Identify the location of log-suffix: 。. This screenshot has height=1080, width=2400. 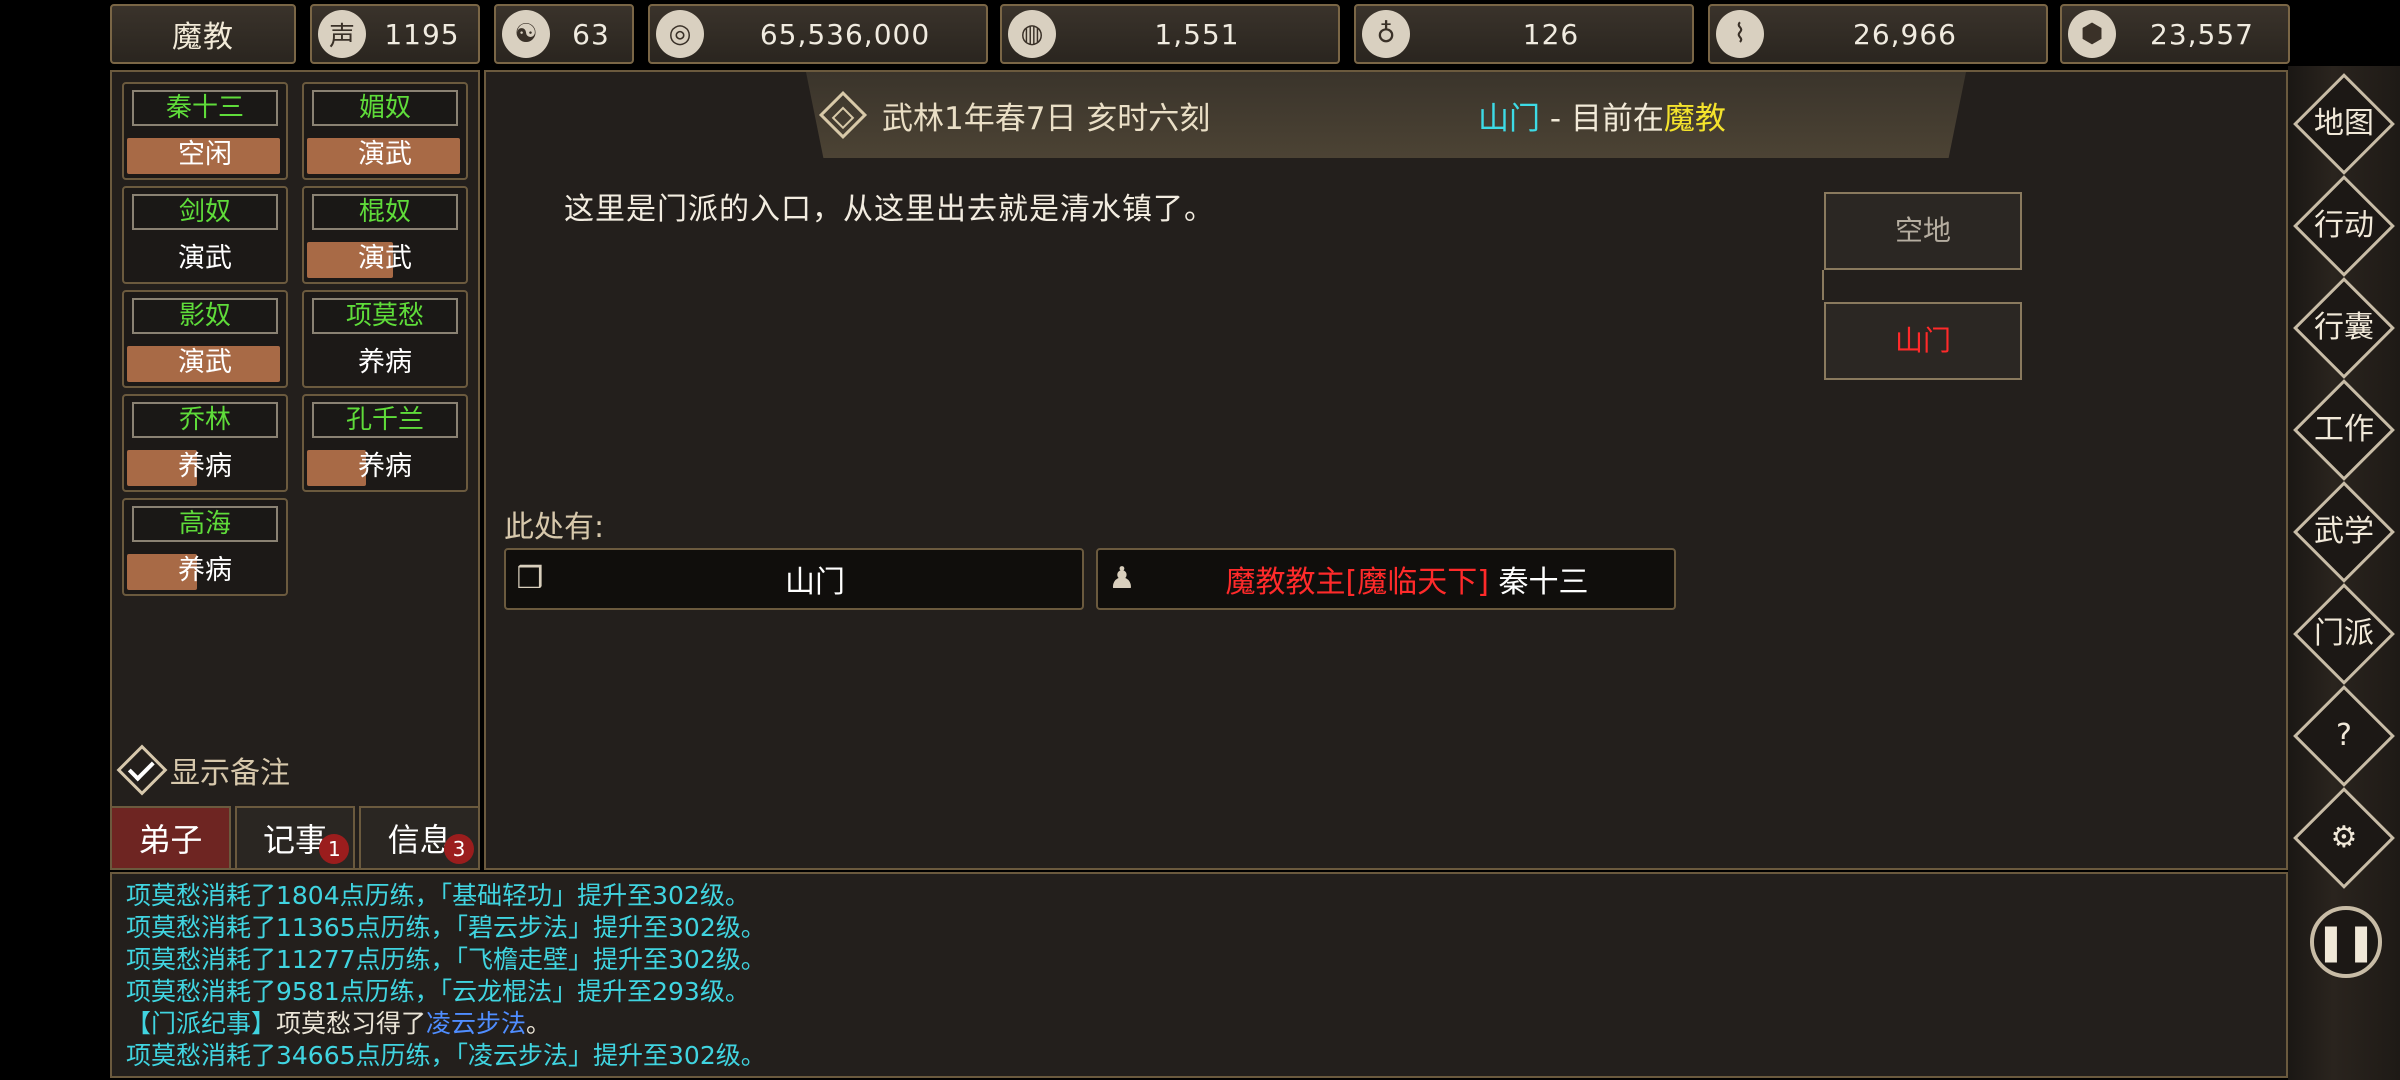
(539, 1023).